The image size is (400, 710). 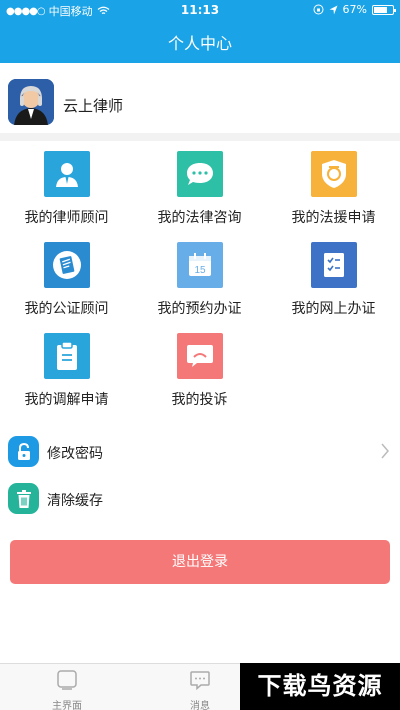 I want to click on trash-icon, so click(x=23, y=498).